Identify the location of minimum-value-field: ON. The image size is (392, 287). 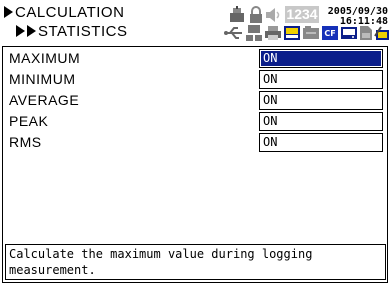
(321, 79).